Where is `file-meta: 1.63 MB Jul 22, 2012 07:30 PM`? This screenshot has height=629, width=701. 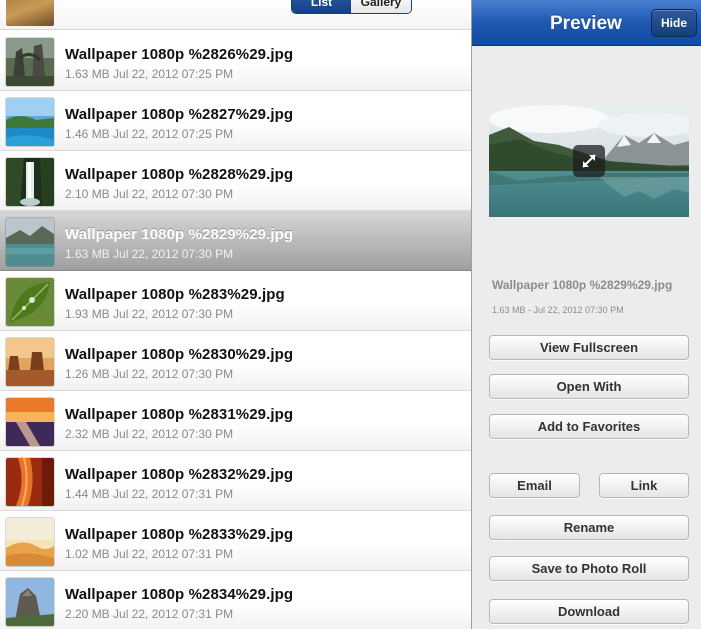
file-meta: 1.63 MB Jul 22, 2012 07:30 PM is located at coordinates (149, 254).